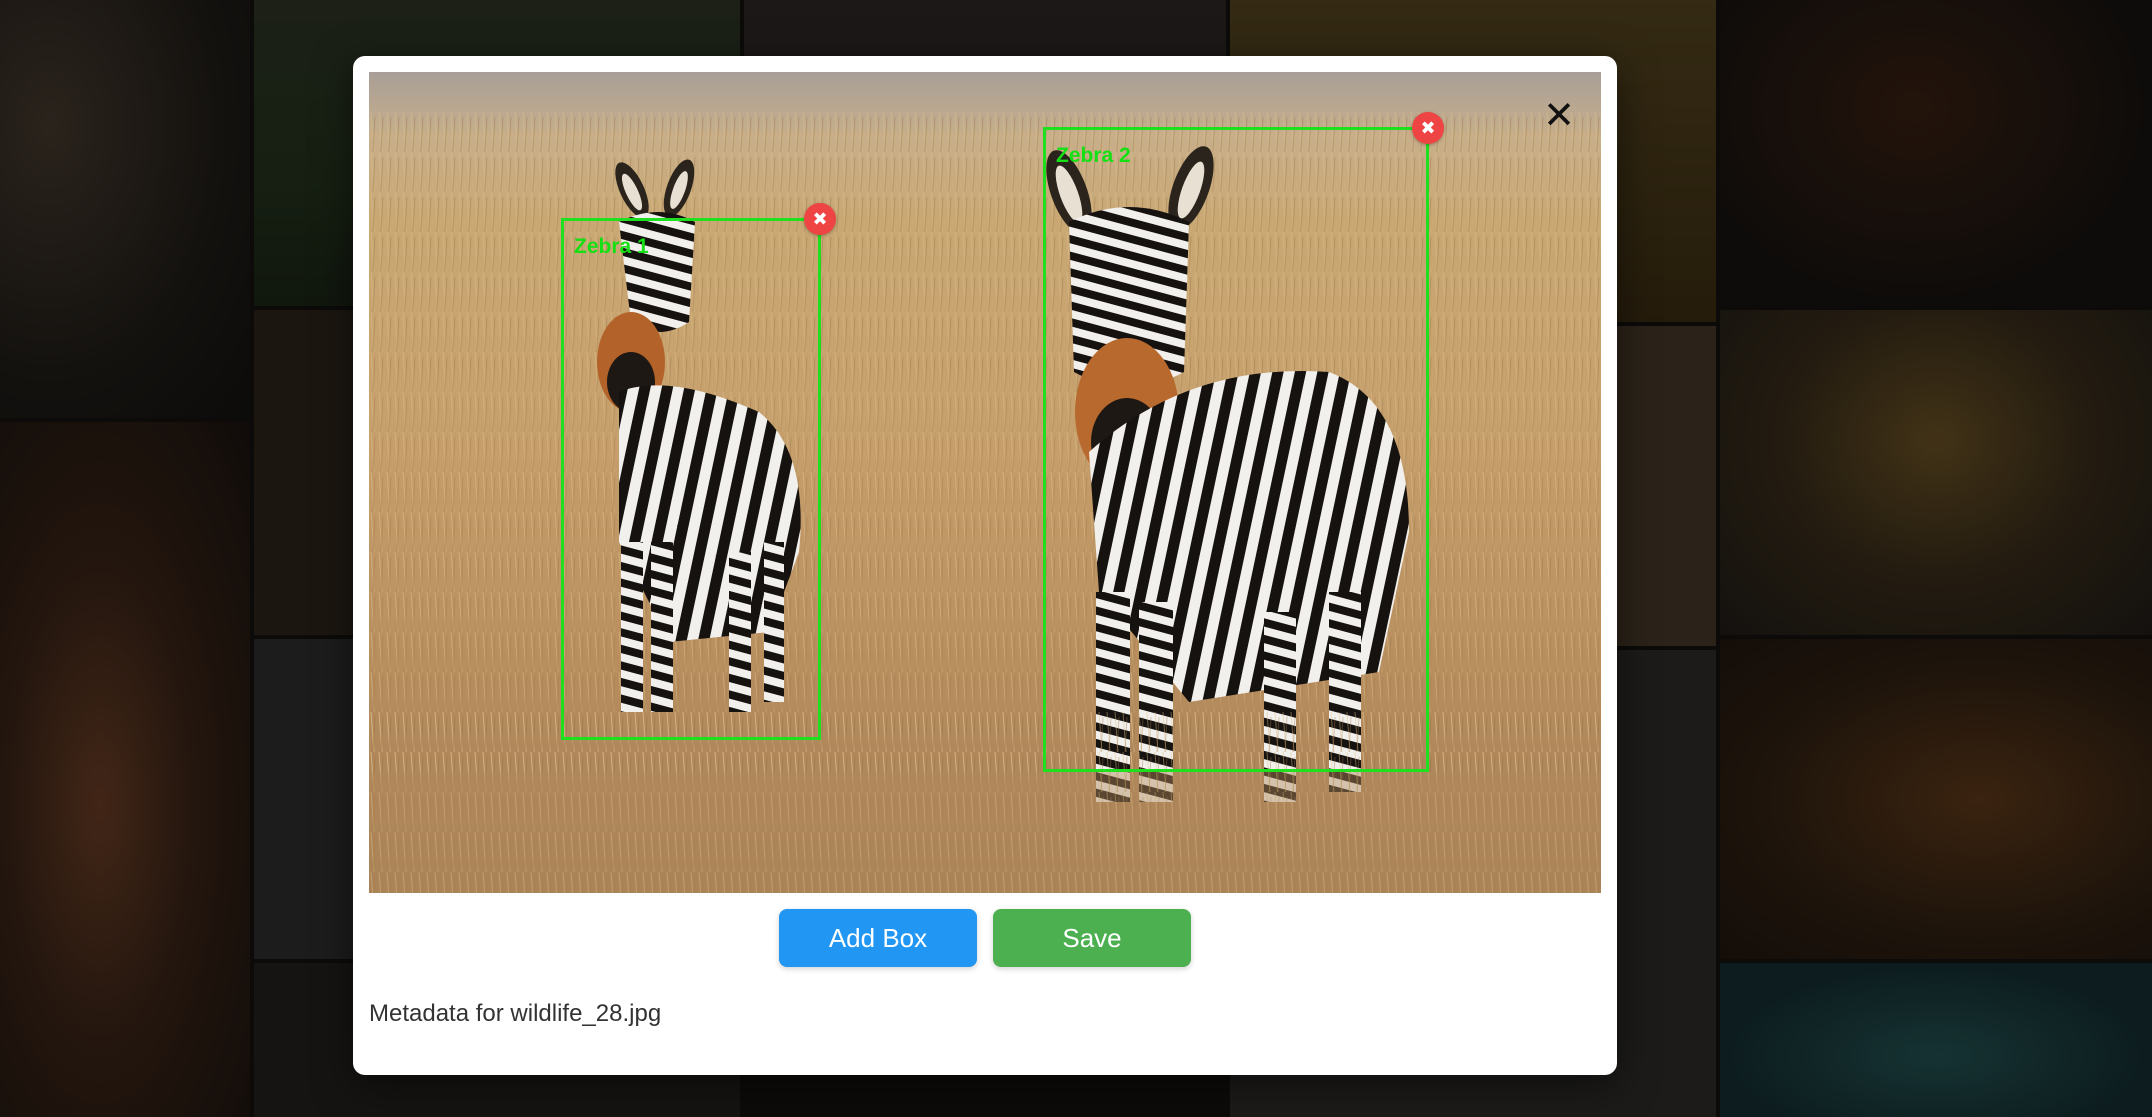  I want to click on modal-actions: Add Box Save, so click(985, 938).